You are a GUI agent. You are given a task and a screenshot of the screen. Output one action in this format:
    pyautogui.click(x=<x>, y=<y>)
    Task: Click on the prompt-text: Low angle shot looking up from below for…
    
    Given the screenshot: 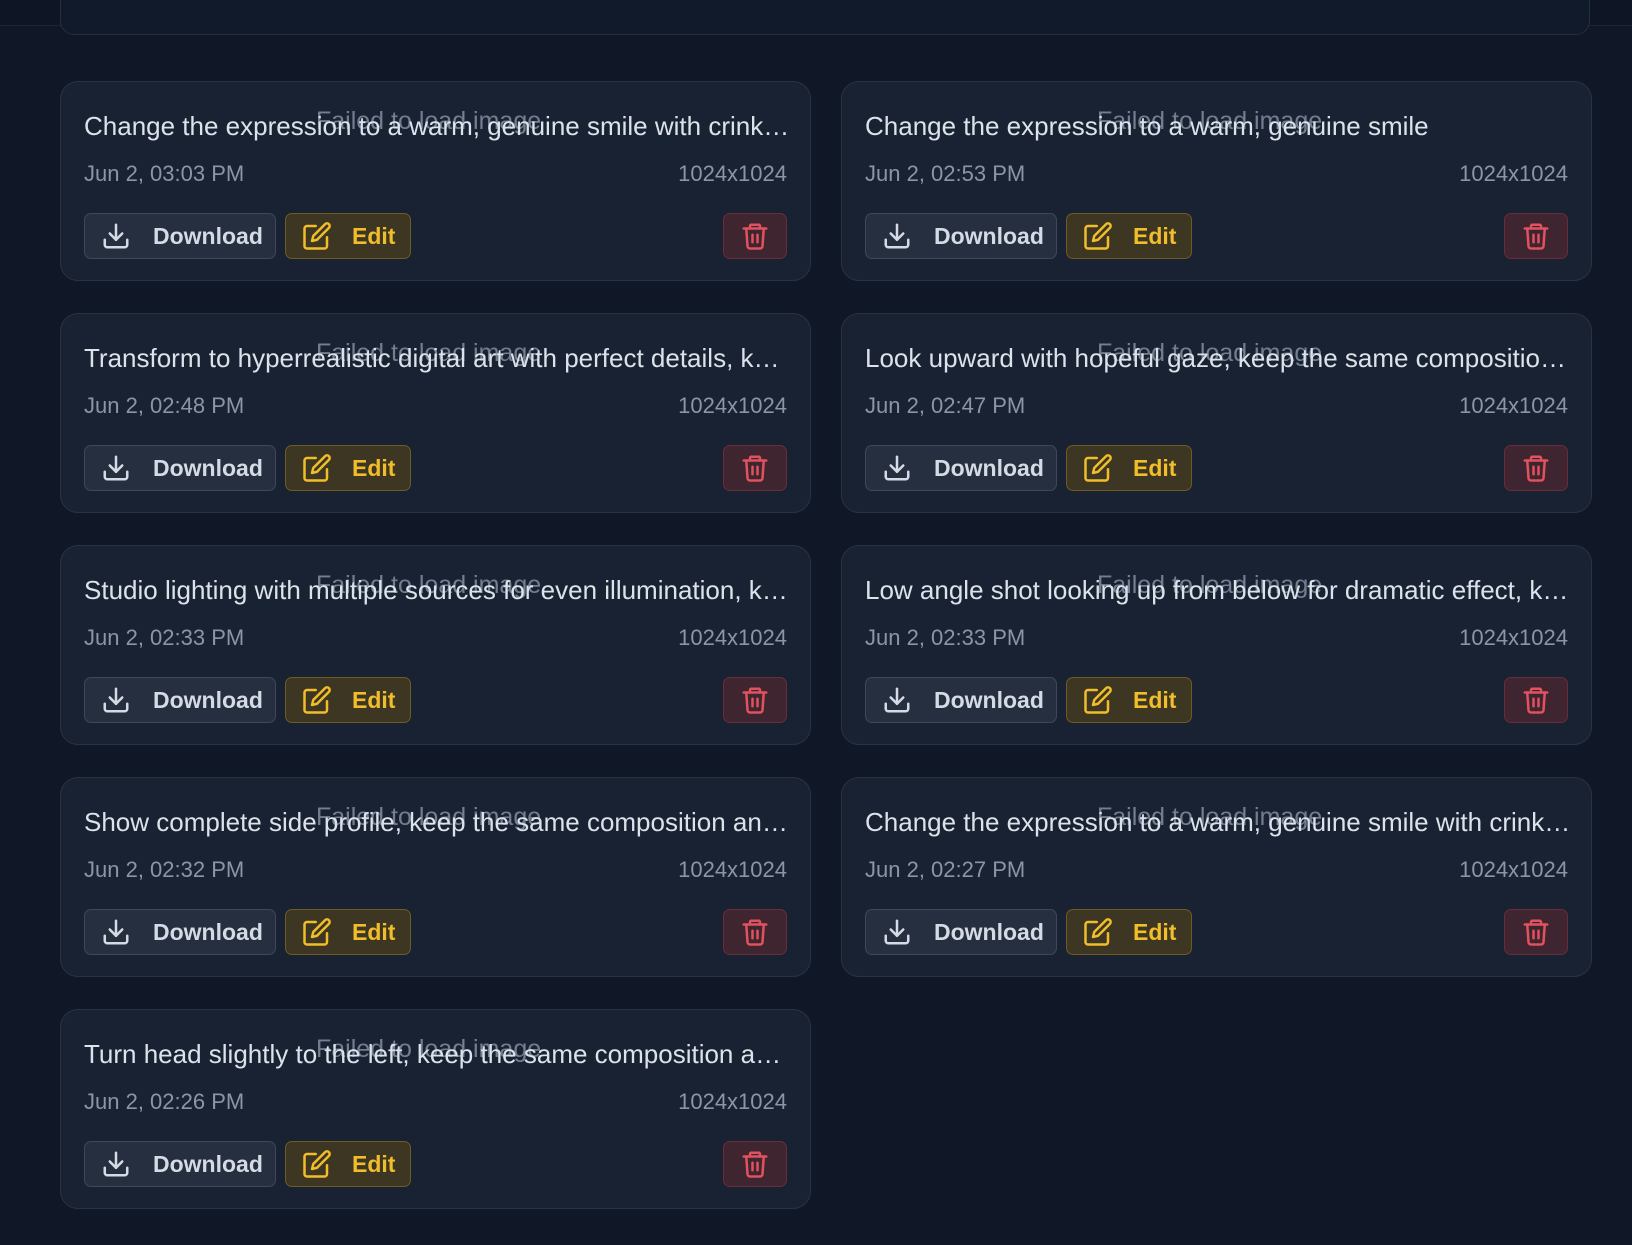 What is the action you would take?
    pyautogui.click(x=1218, y=590)
    